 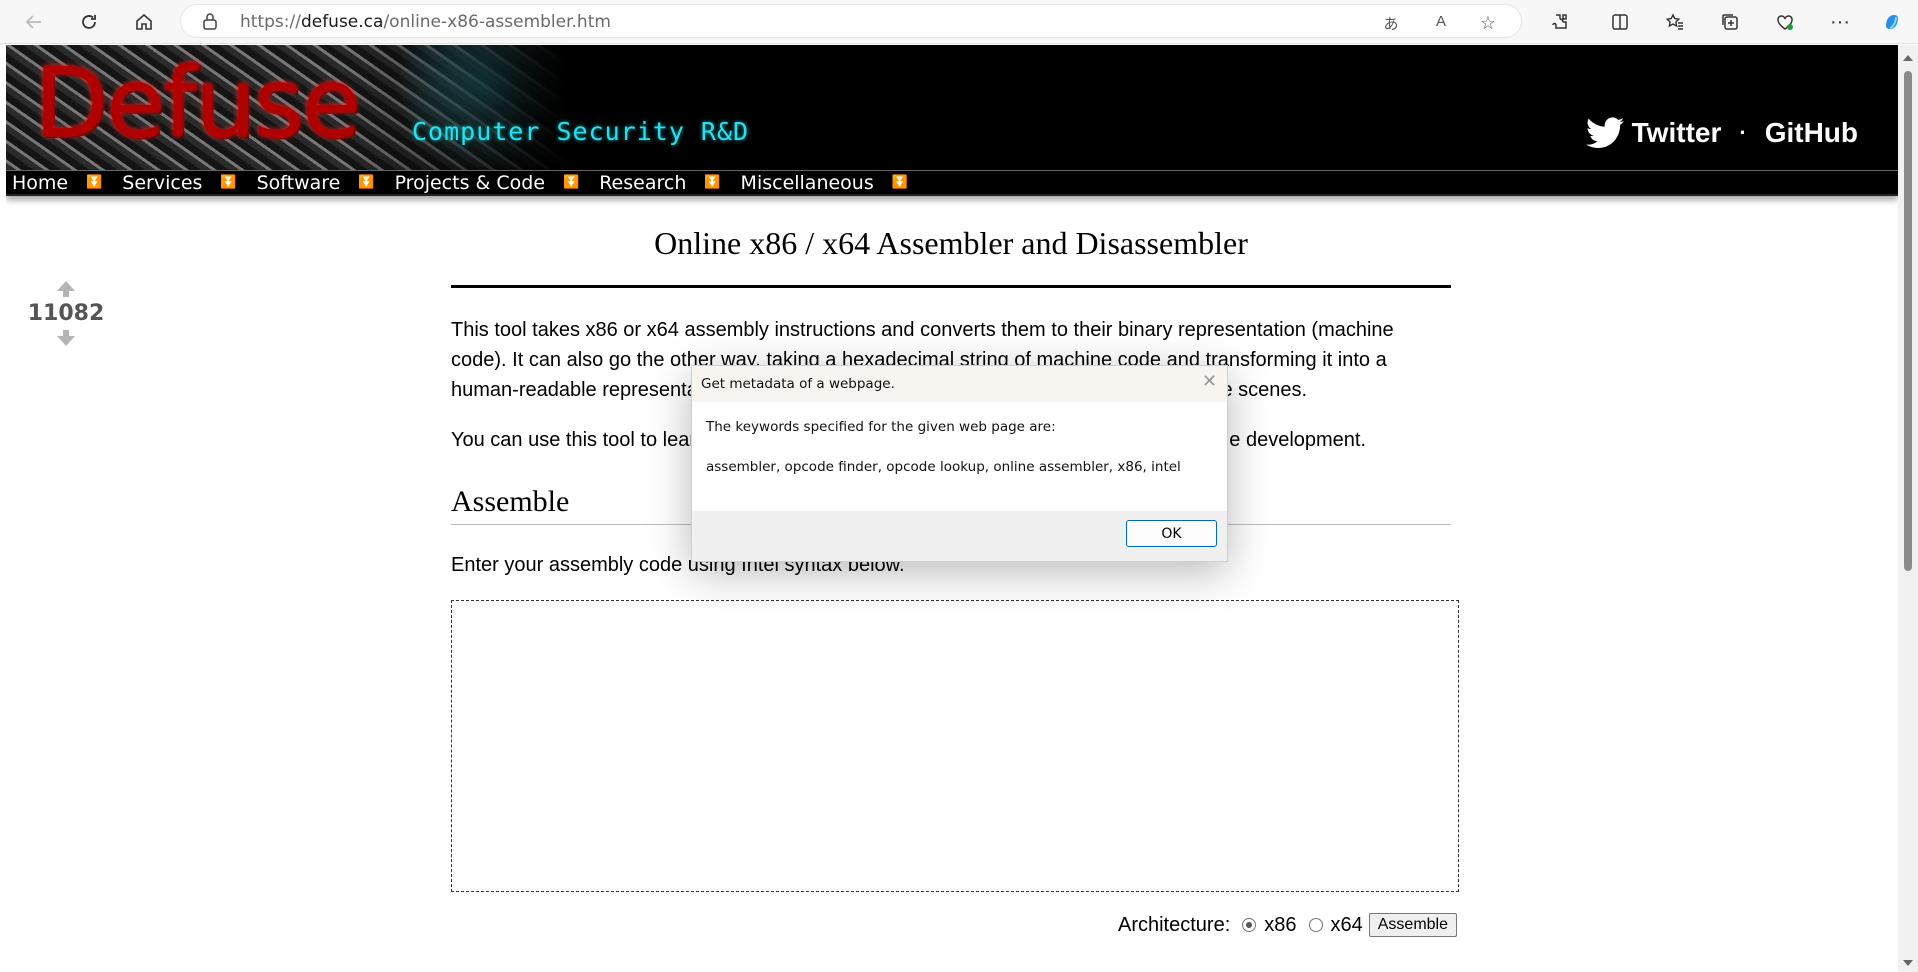 I want to click on title-divider, so click(x=951, y=286).